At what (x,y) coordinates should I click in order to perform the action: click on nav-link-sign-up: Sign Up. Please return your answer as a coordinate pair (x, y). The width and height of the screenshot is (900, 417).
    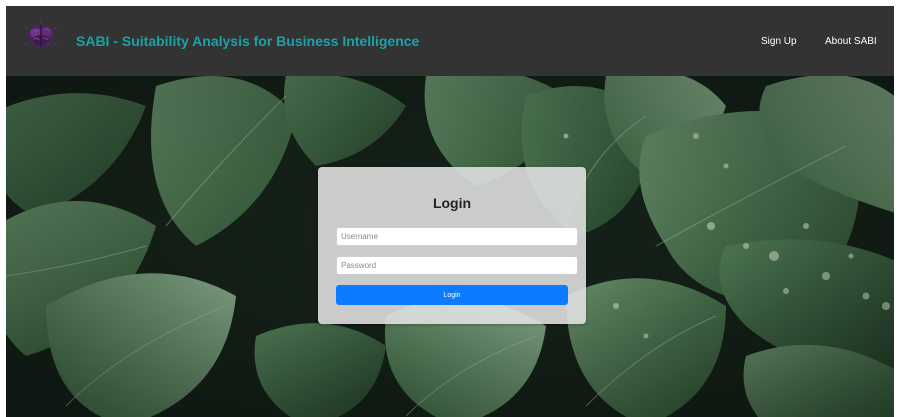
    Looking at the image, I should click on (779, 41).